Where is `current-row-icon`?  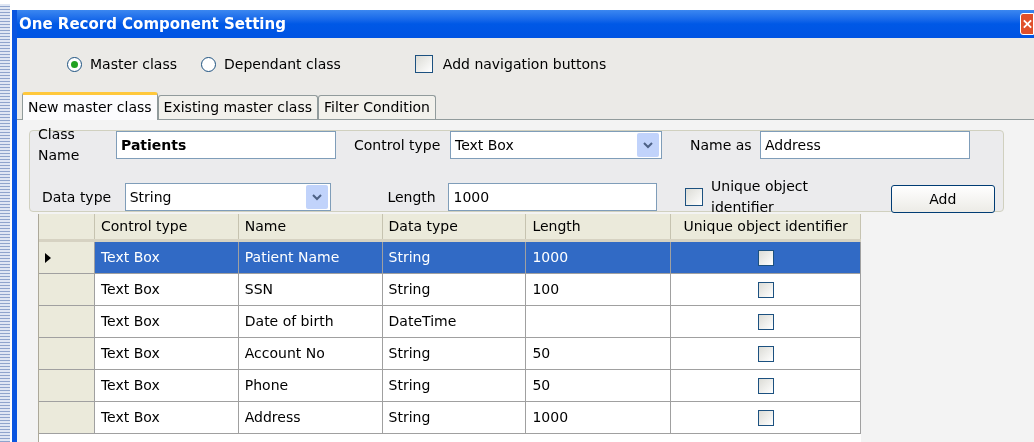 current-row-icon is located at coordinates (48, 257).